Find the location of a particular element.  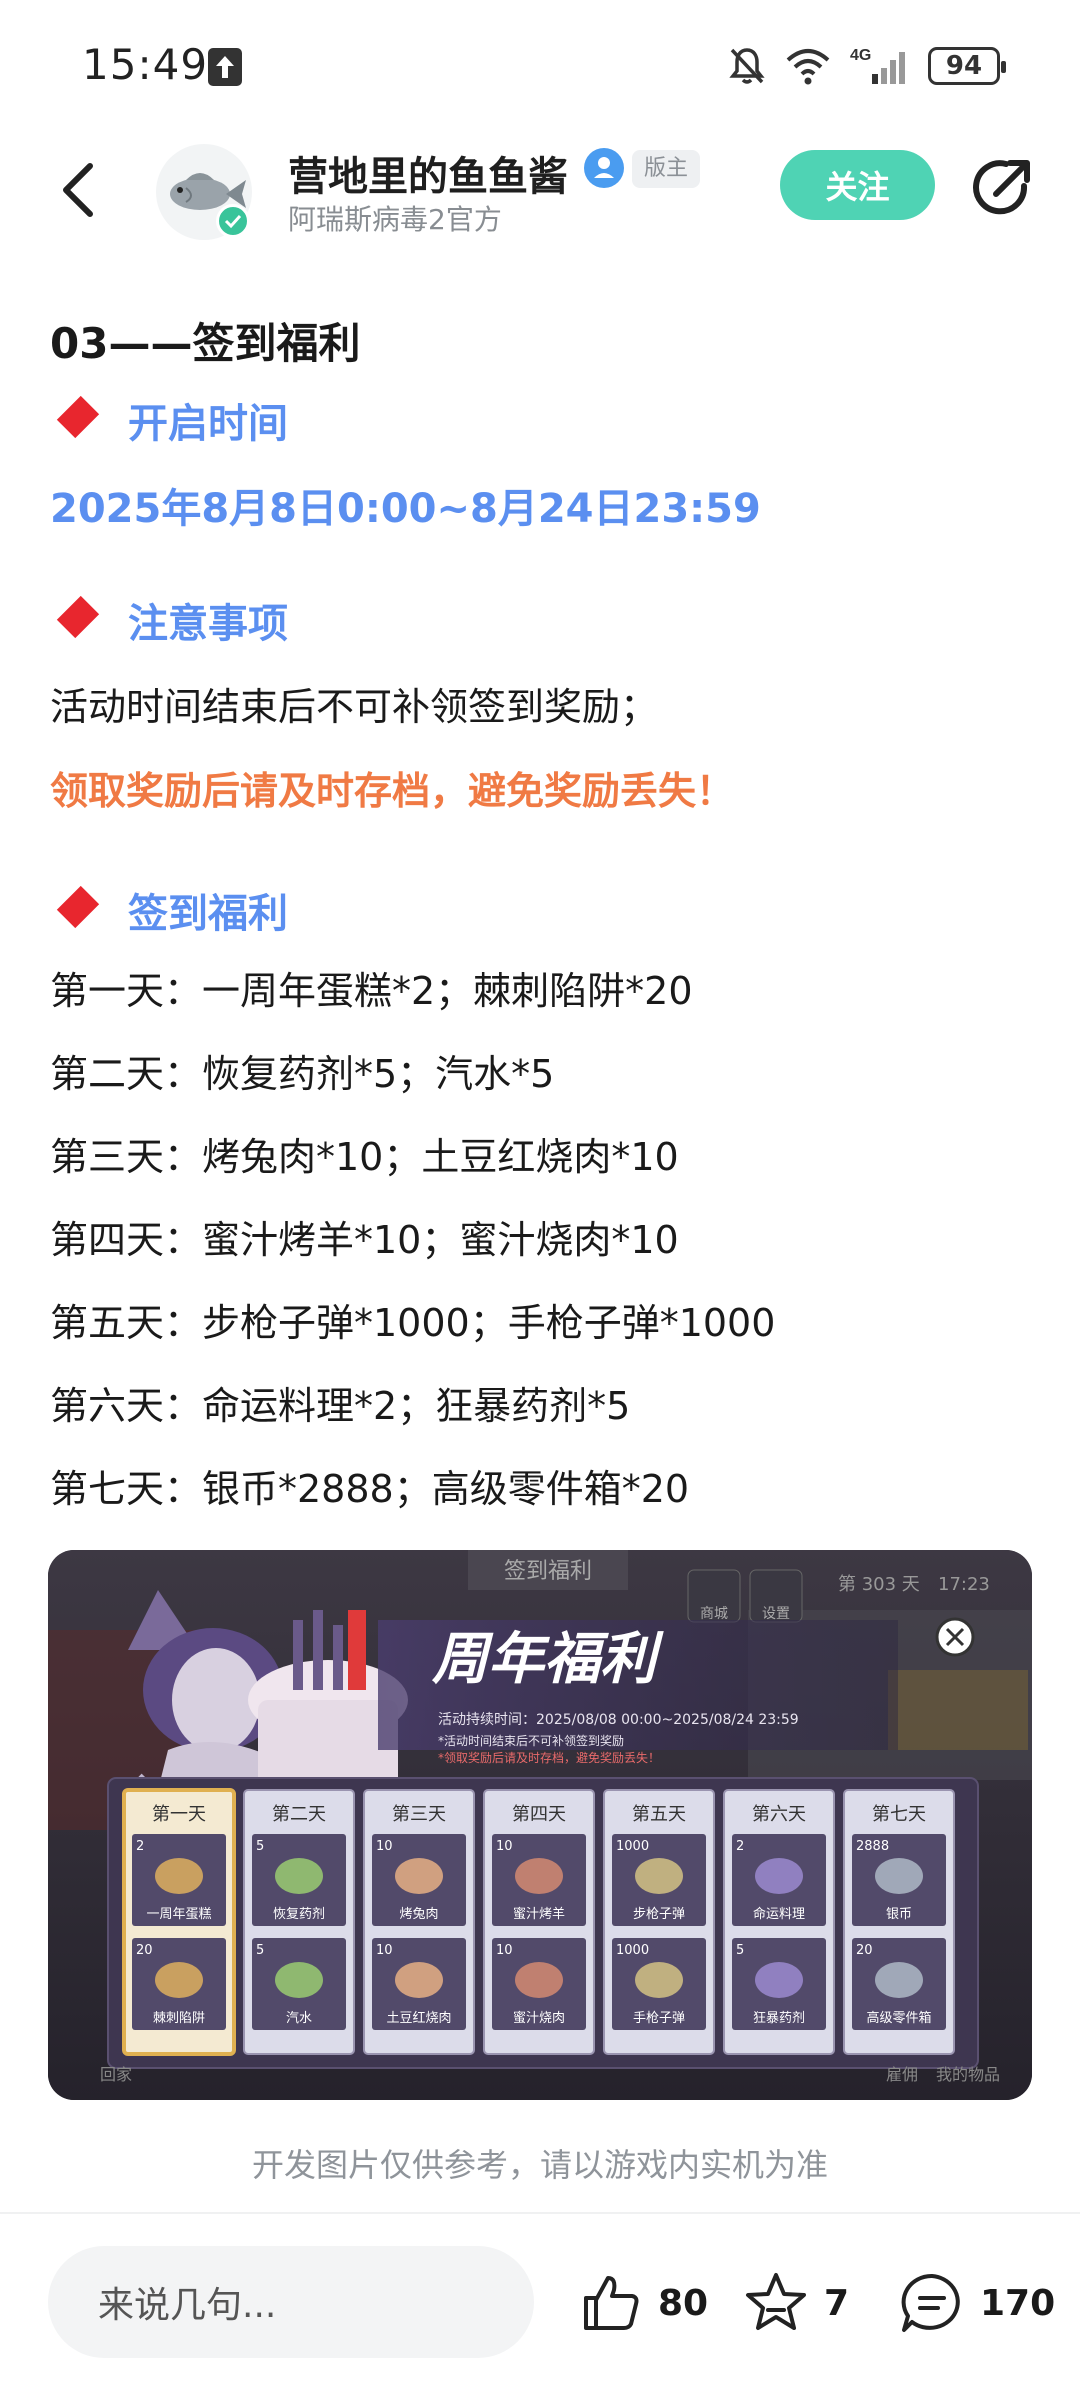

reward-name: 高级零件箱 is located at coordinates (898, 2018).